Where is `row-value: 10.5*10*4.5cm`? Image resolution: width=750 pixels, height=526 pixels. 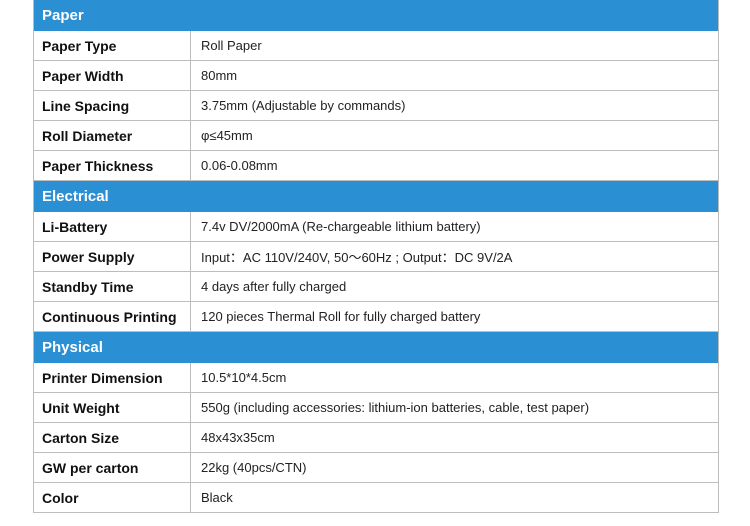 row-value: 10.5*10*4.5cm is located at coordinates (244, 377).